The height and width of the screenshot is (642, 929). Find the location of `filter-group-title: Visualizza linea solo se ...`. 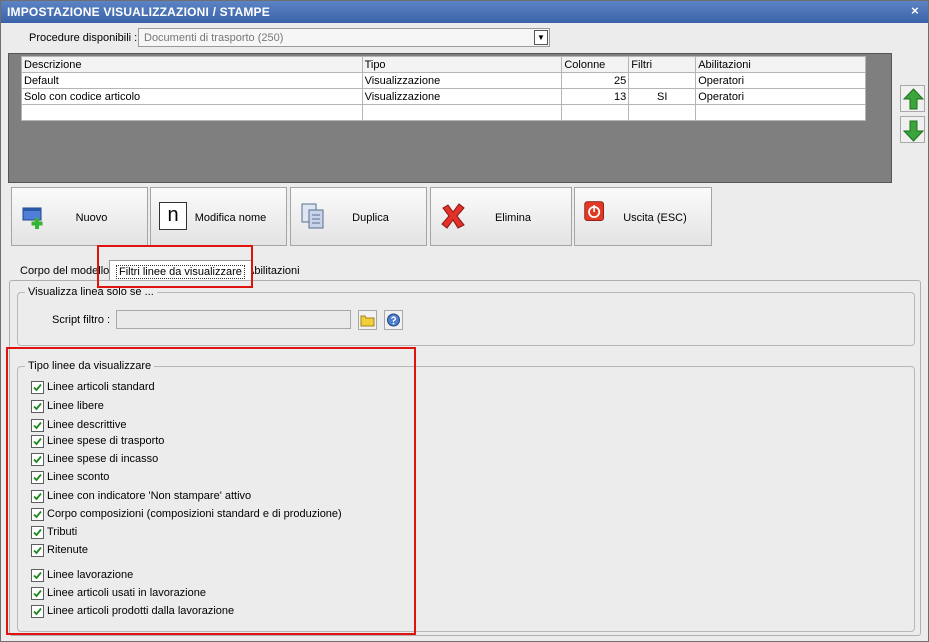

filter-group-title: Visualizza linea solo se ... is located at coordinates (91, 292).